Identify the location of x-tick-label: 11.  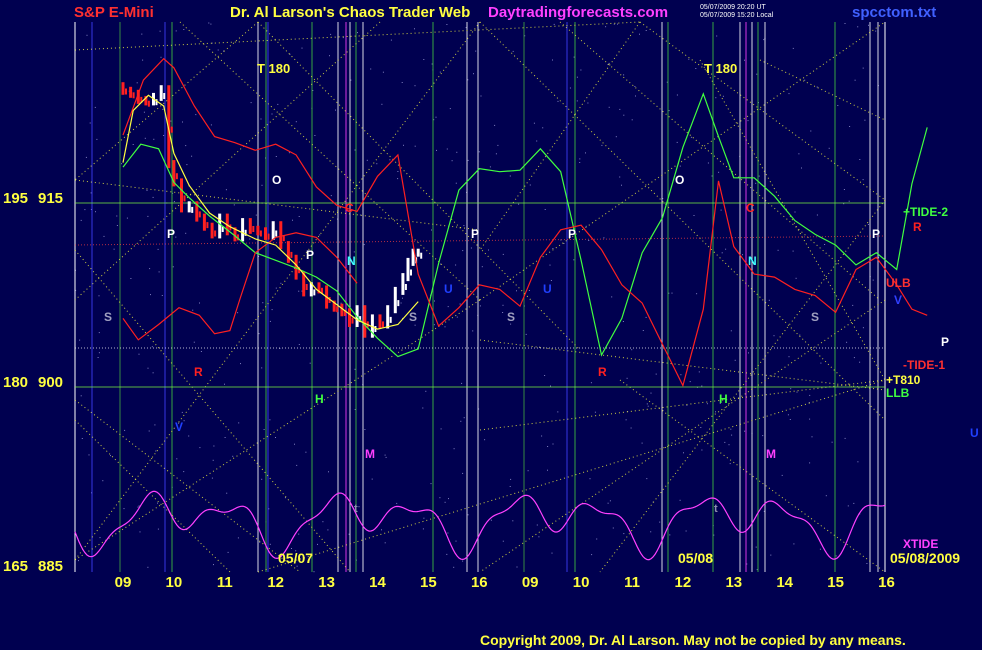
(225, 582).